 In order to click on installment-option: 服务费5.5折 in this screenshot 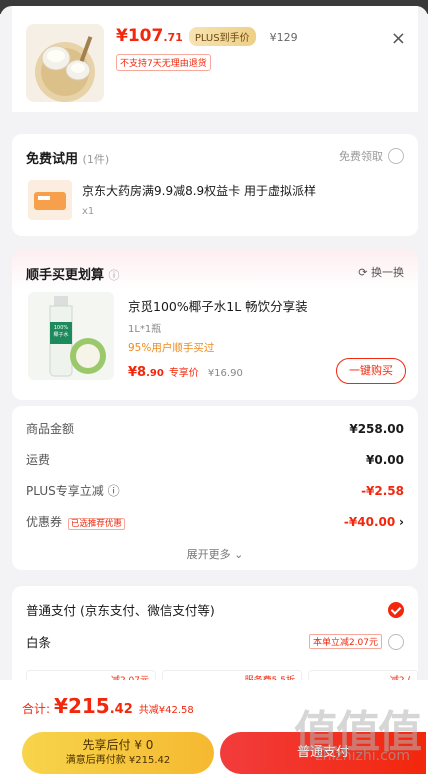, I will do `click(232, 675)`.